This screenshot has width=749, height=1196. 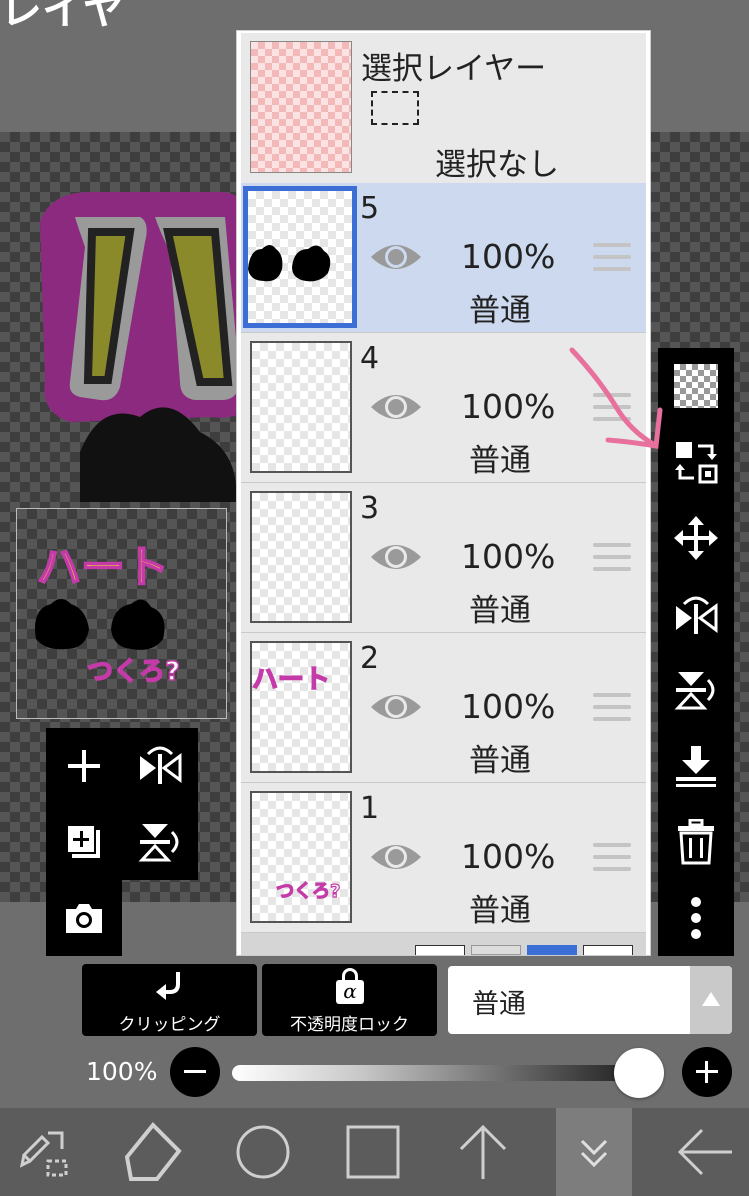 I want to click on more-options-button, so click(x=696, y=918).